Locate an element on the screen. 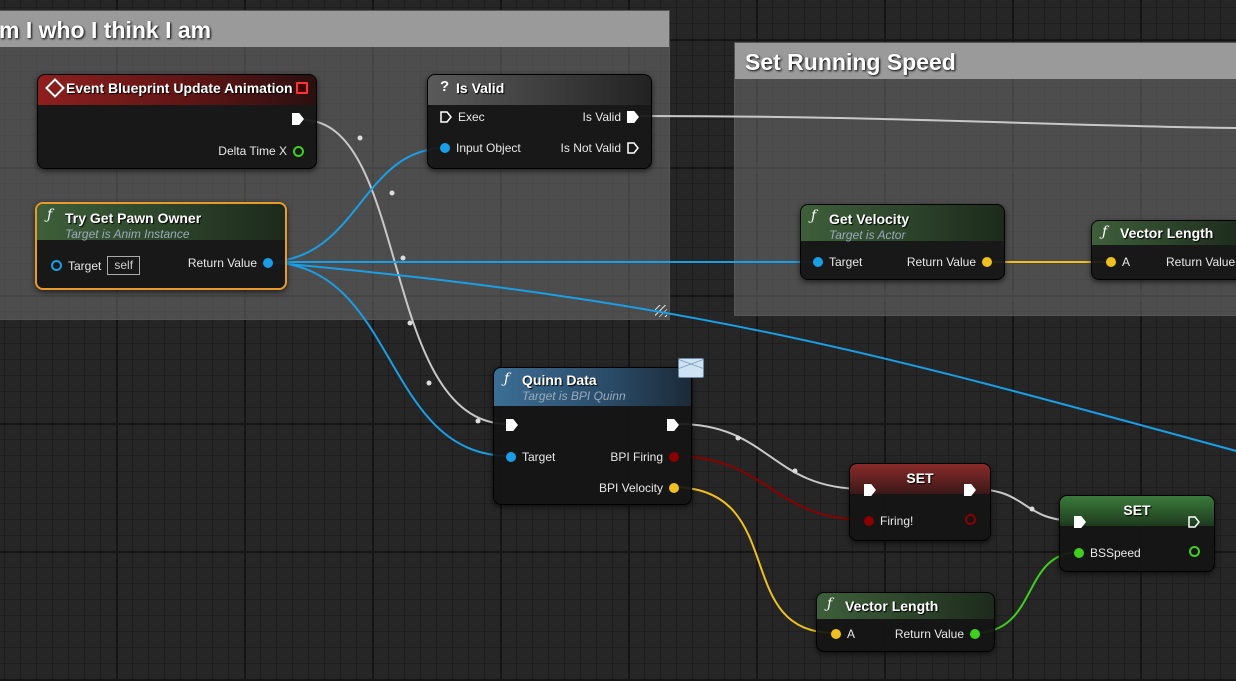 The image size is (1236, 681). pin-label: BSSpeed is located at coordinates (1115, 553).